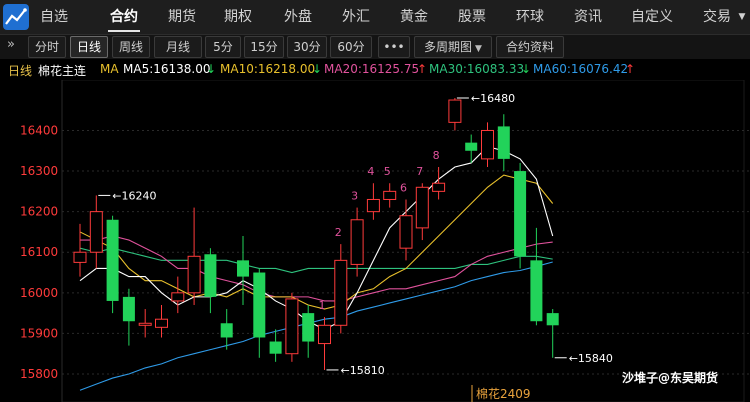  Describe the element at coordinates (11, 44) in the screenshot. I see `expand-icon: »` at that location.